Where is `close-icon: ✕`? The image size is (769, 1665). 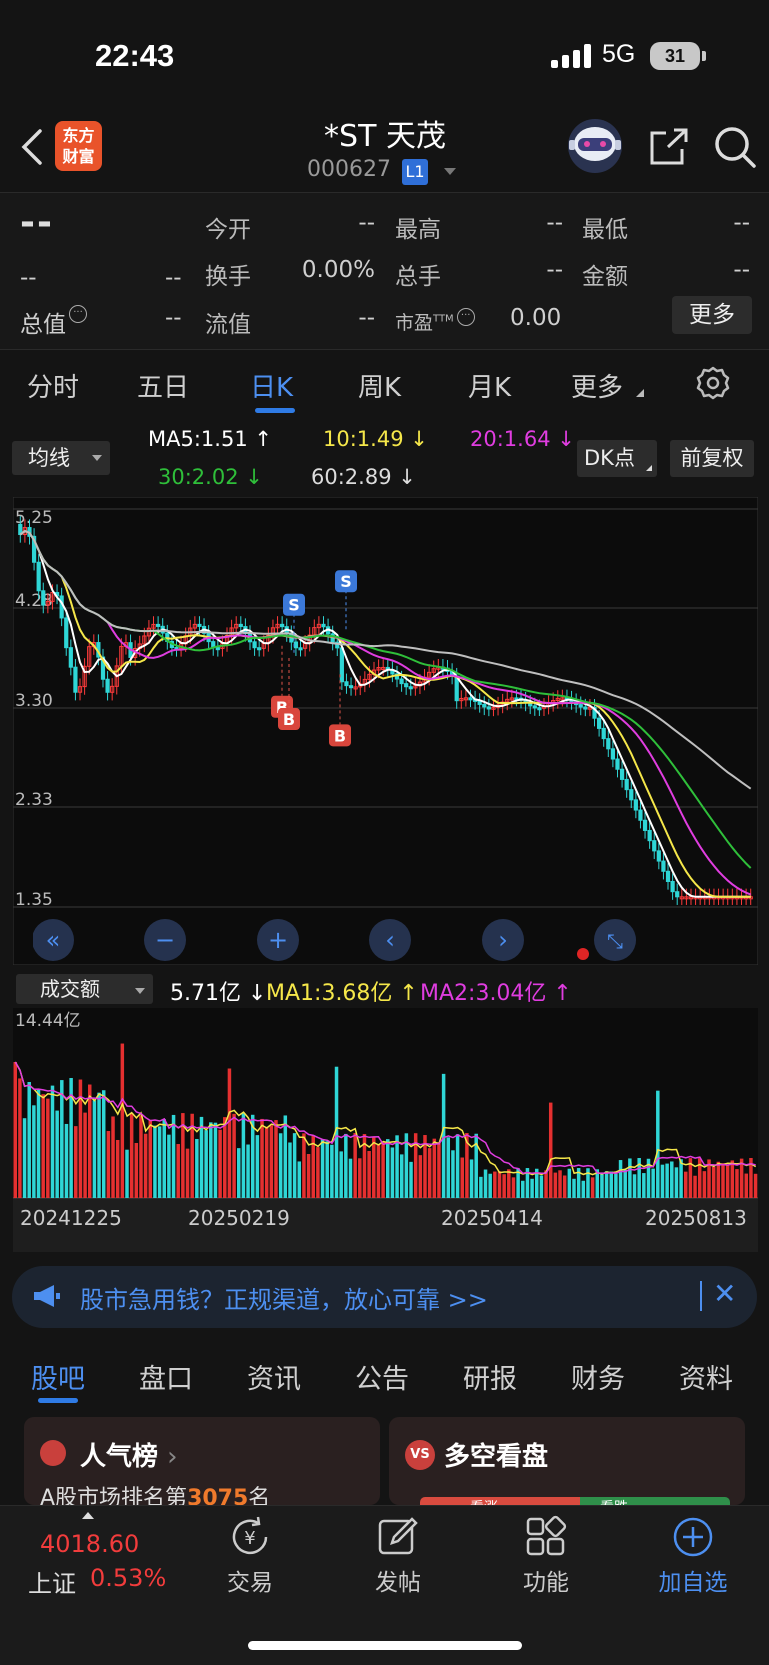 close-icon: ✕ is located at coordinates (724, 1293).